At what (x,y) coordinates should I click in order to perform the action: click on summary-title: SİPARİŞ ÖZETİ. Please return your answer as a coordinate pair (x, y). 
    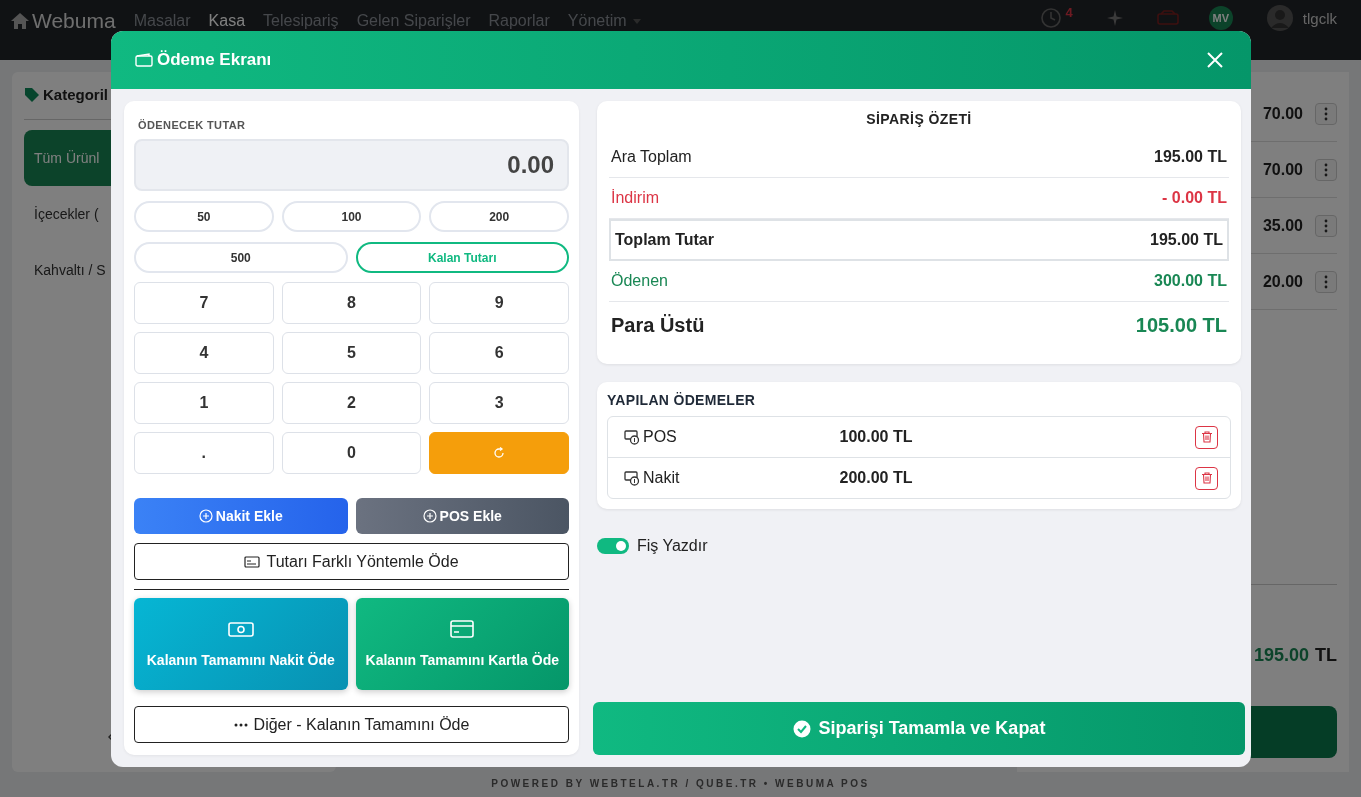
    Looking at the image, I should click on (919, 119).